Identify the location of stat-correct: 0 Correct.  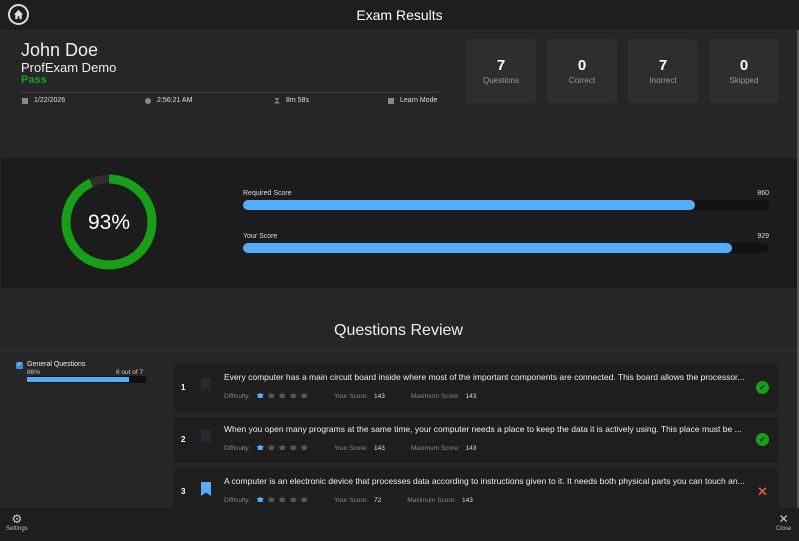
(582, 71).